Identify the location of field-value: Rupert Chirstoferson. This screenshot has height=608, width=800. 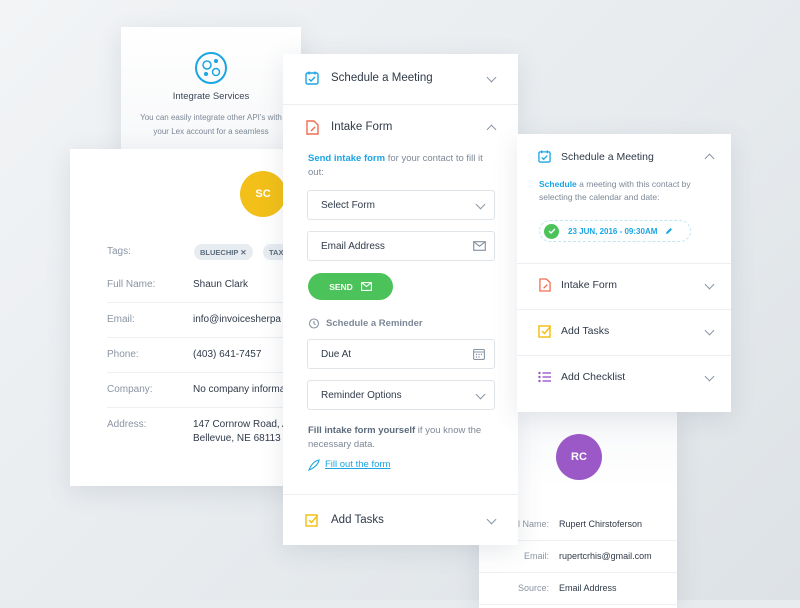
(601, 524).